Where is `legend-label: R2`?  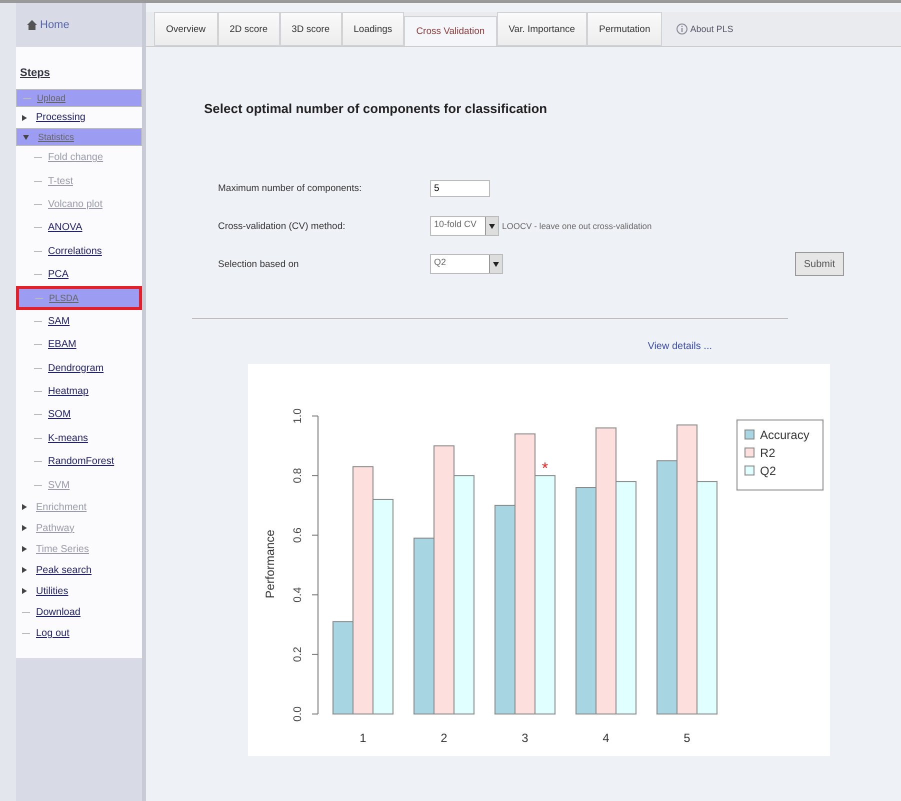 legend-label: R2 is located at coordinates (768, 453).